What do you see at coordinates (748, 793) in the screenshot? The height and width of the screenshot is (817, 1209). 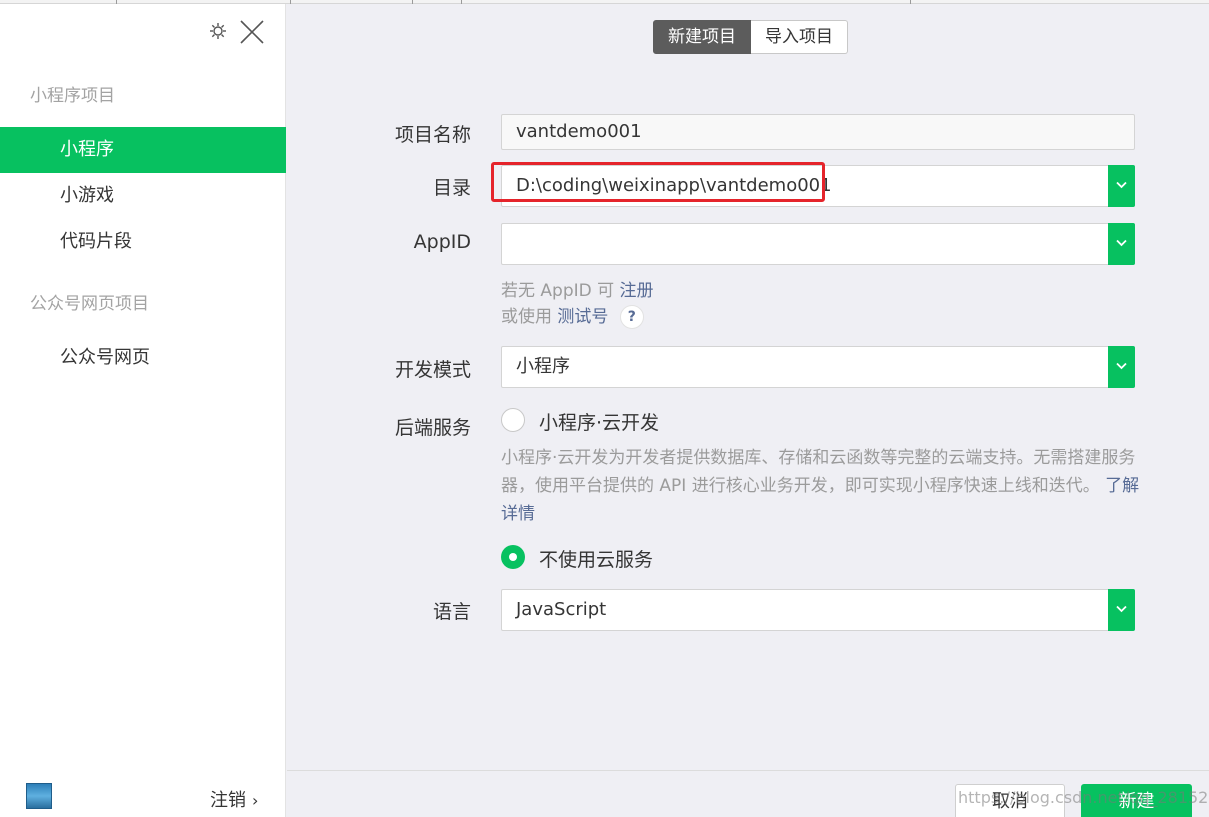 I see `bottom-action-bar` at bounding box center [748, 793].